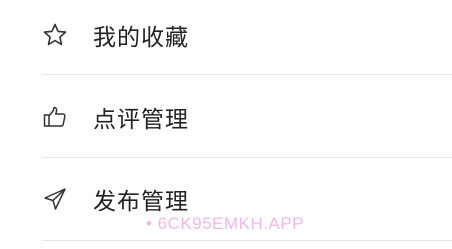 The width and height of the screenshot is (452, 249). What do you see at coordinates (141, 38) in the screenshot?
I see `menu-item-label: 我的收藏` at bounding box center [141, 38].